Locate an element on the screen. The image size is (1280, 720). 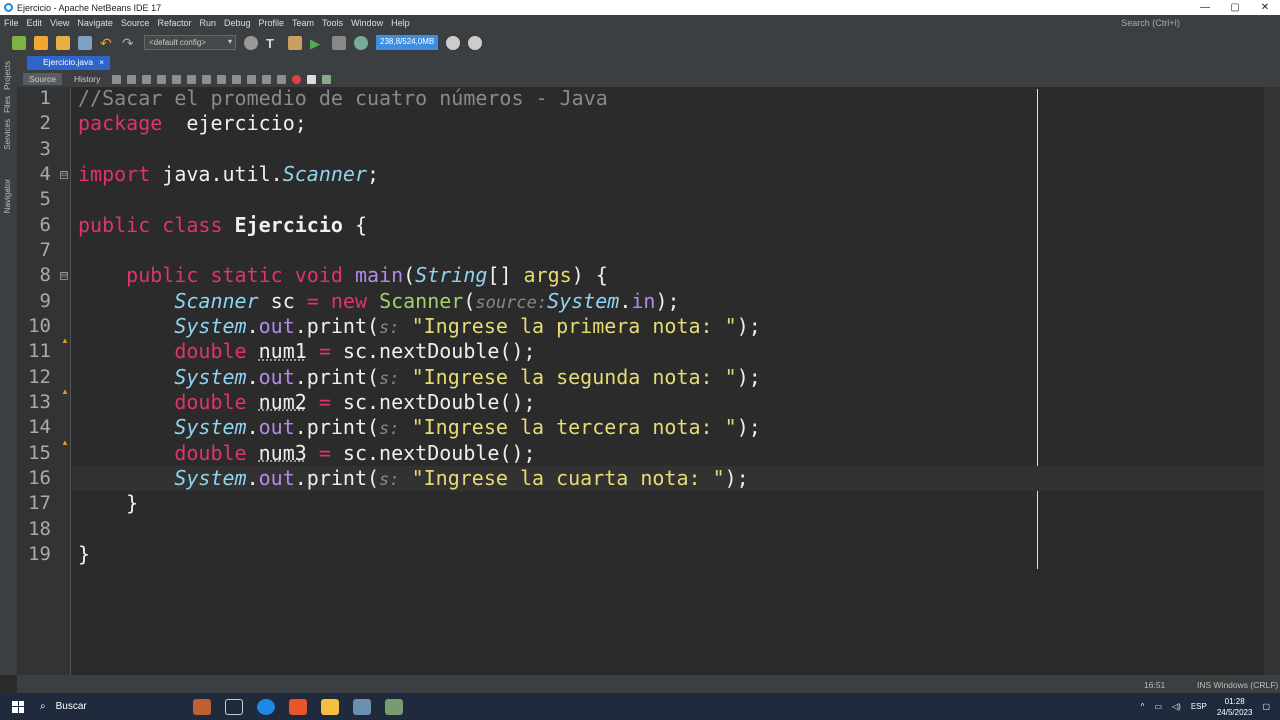
menu-run: Run is located at coordinates (207, 23).